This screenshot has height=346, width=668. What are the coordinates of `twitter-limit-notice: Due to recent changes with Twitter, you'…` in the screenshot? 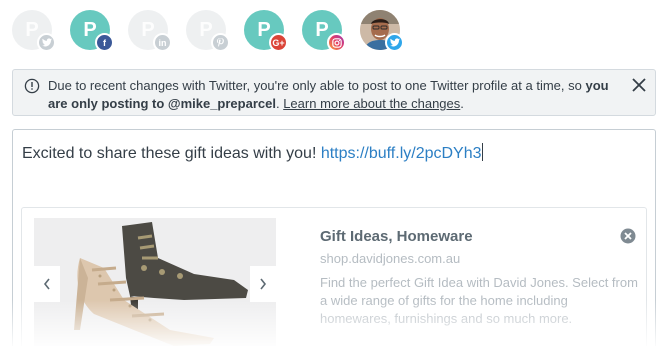 It's located at (334, 92).